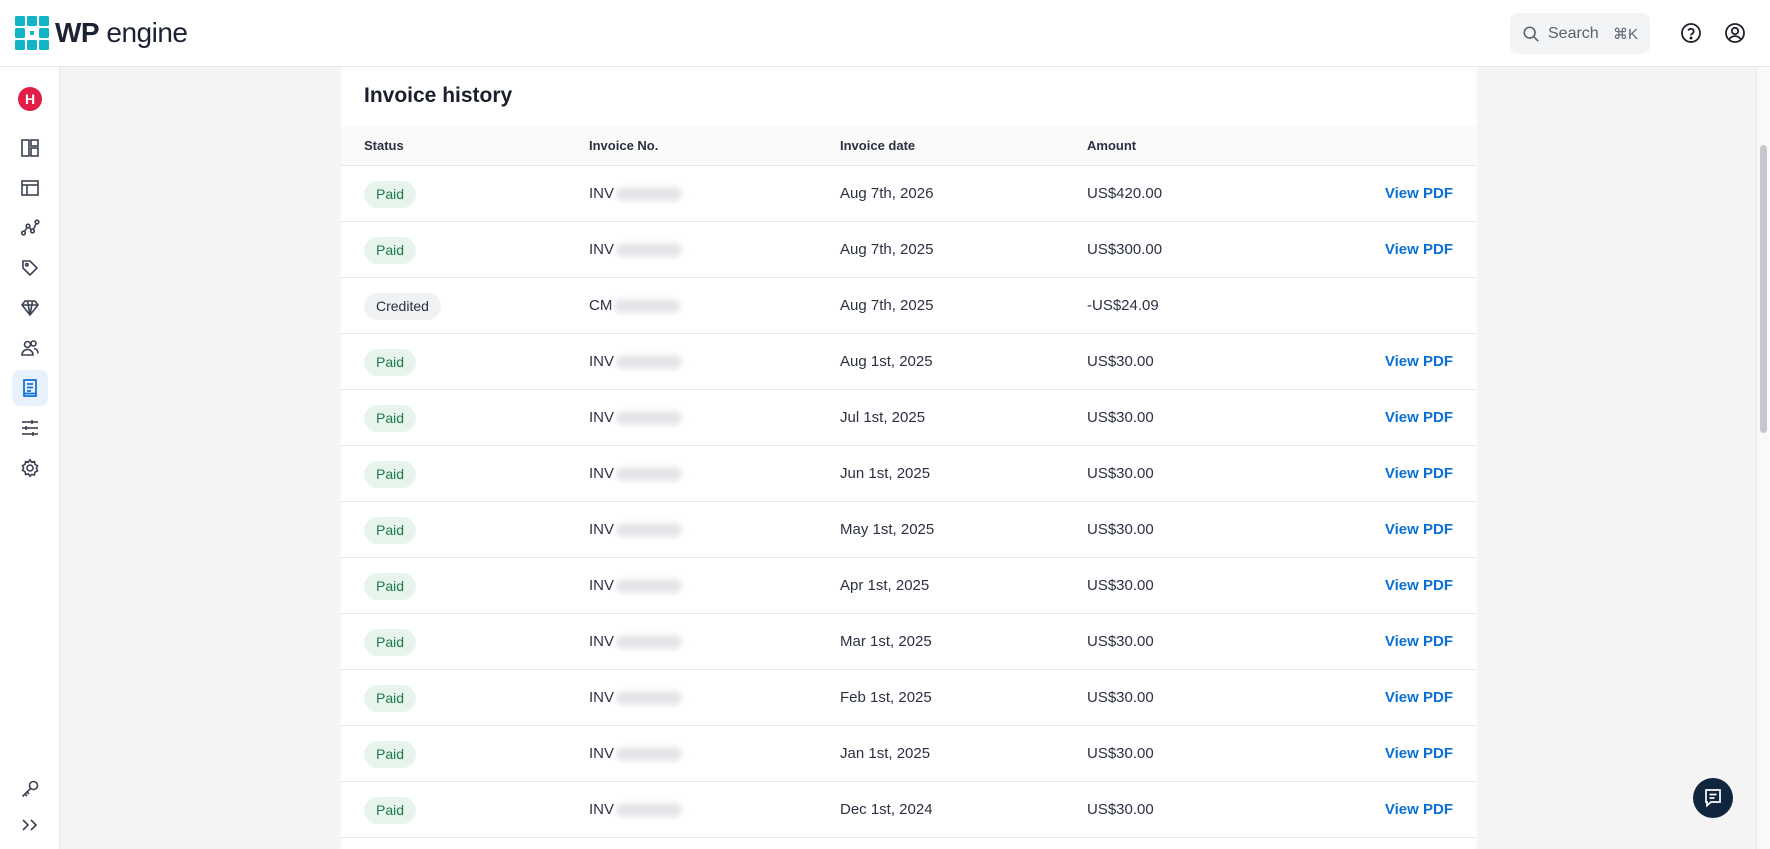 This screenshot has height=849, width=1770. I want to click on invoice-date: Jul 1st, 2025, so click(883, 417).